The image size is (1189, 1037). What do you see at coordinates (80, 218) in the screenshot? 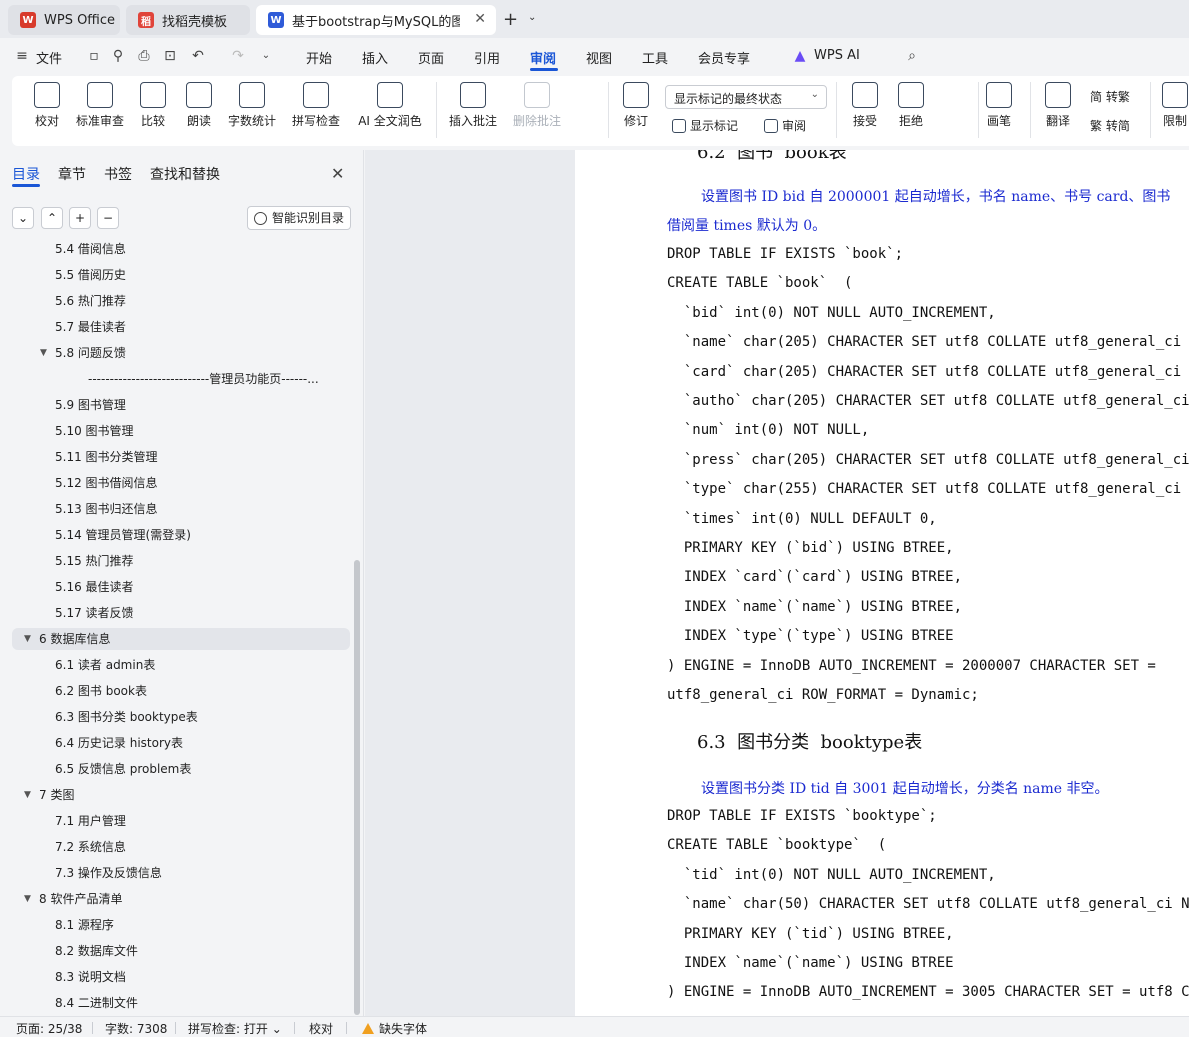
I see `add-heading-button: +` at bounding box center [80, 218].